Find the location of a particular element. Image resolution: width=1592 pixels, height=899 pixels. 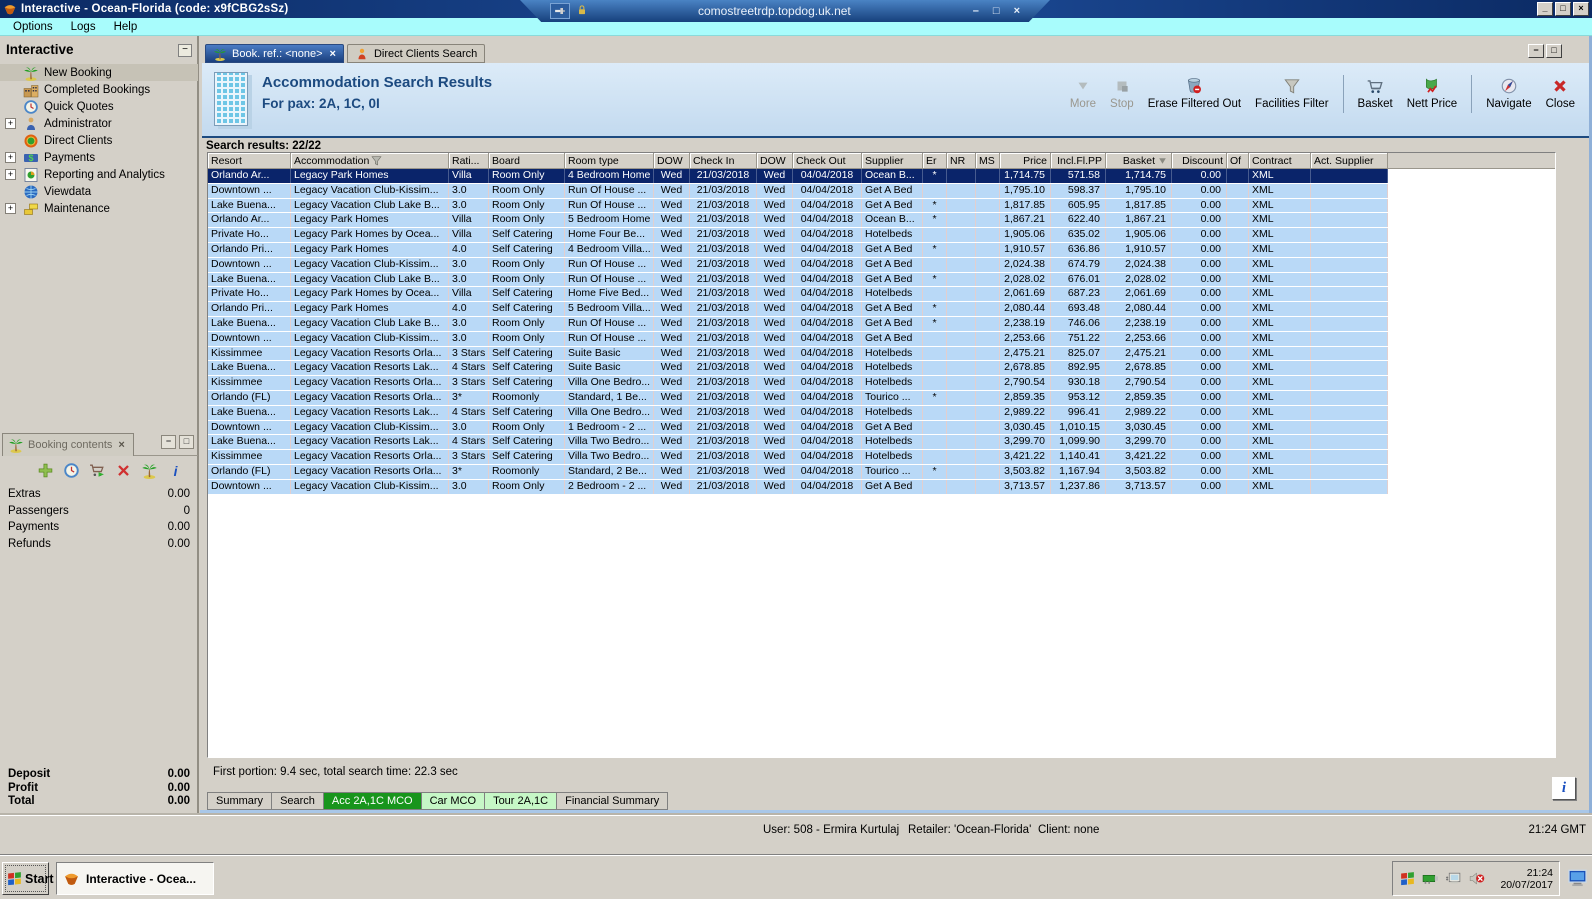

bottom-tab-car-mco: Car MCO is located at coordinates (453, 801).